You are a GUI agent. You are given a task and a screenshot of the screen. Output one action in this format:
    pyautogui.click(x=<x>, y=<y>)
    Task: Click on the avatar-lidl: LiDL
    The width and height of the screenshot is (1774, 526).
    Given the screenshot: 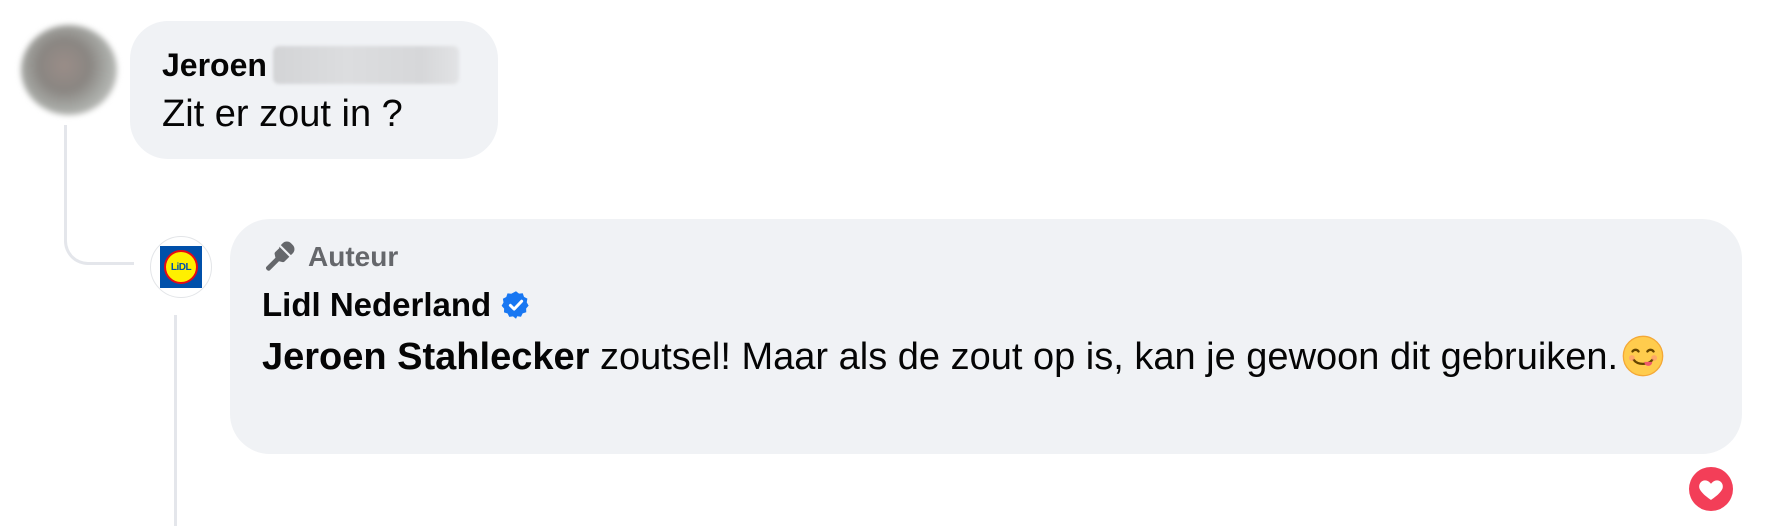 What is the action you would take?
    pyautogui.click(x=181, y=267)
    